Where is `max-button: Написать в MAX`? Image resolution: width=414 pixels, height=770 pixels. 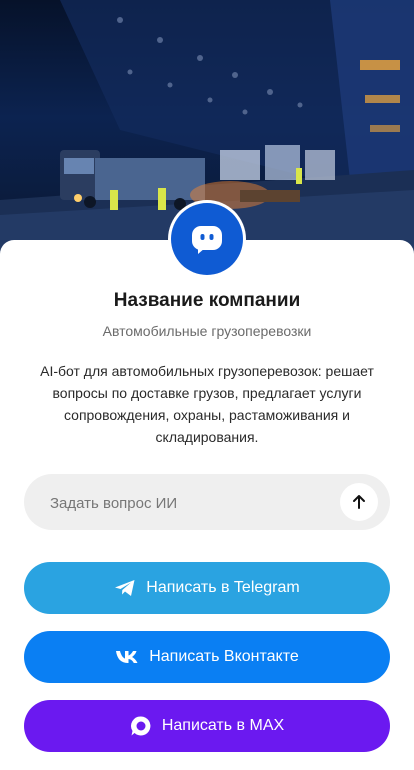 max-button: Написать в MAX is located at coordinates (207, 726).